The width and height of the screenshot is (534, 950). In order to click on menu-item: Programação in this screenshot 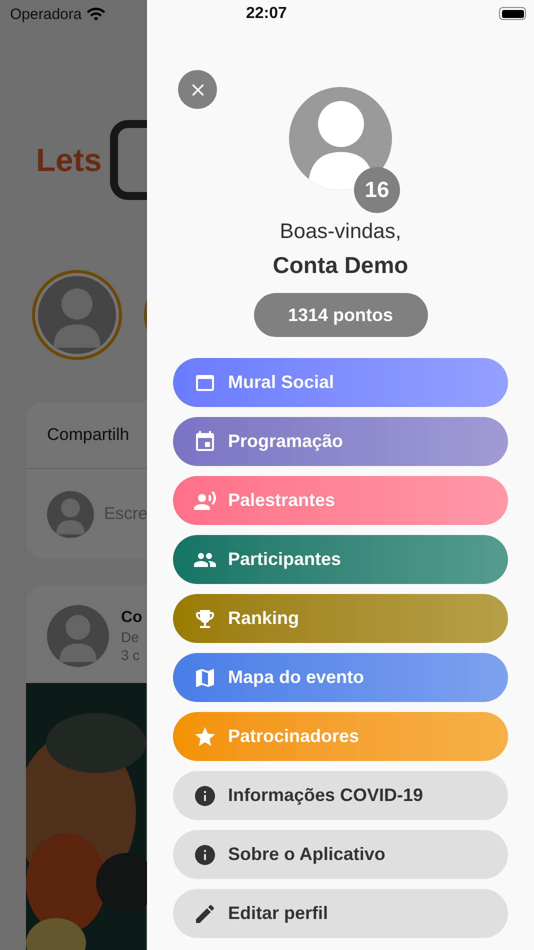, I will do `click(340, 441)`.